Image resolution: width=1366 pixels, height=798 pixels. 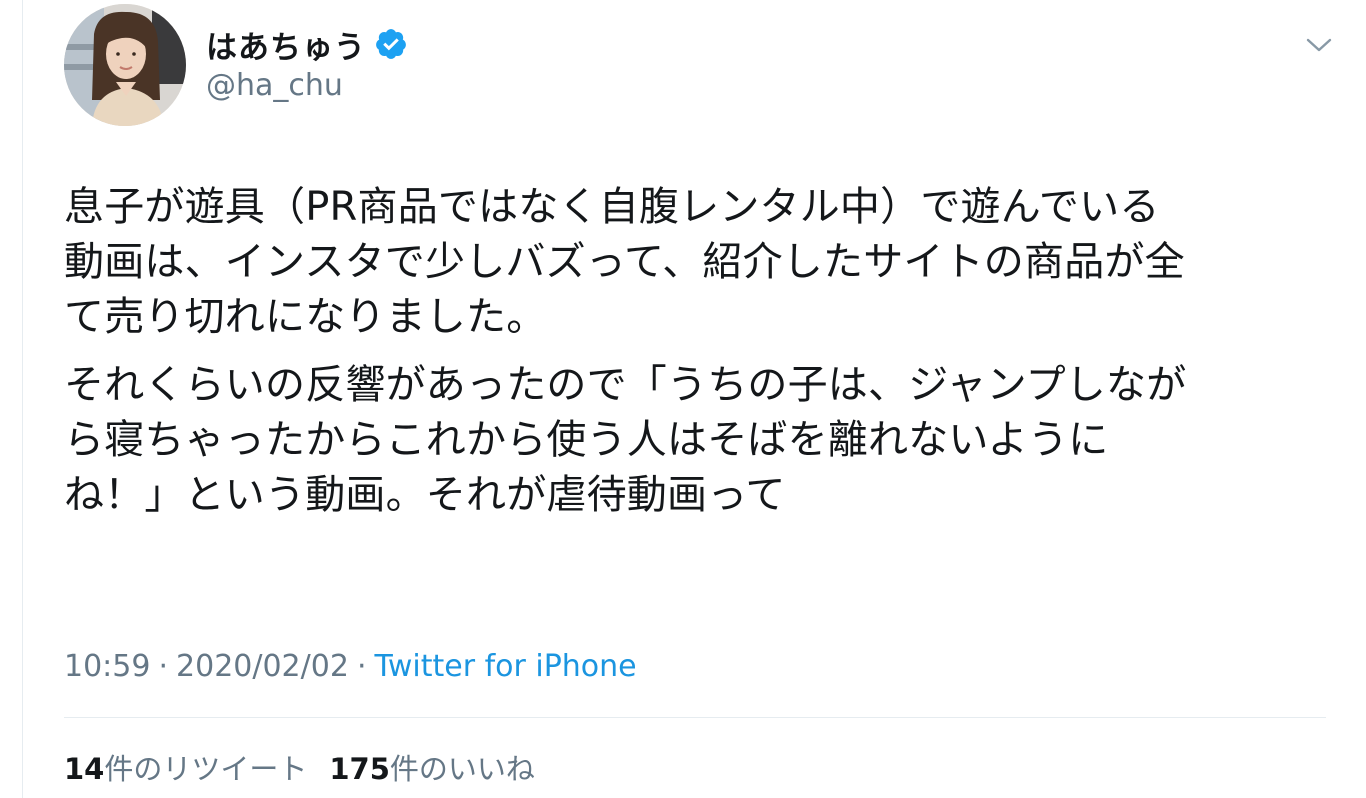 What do you see at coordinates (586, 440) in the screenshot?
I see `tweet-line: ら寝ちゃったからこれから使う人はそばを離れないように` at bounding box center [586, 440].